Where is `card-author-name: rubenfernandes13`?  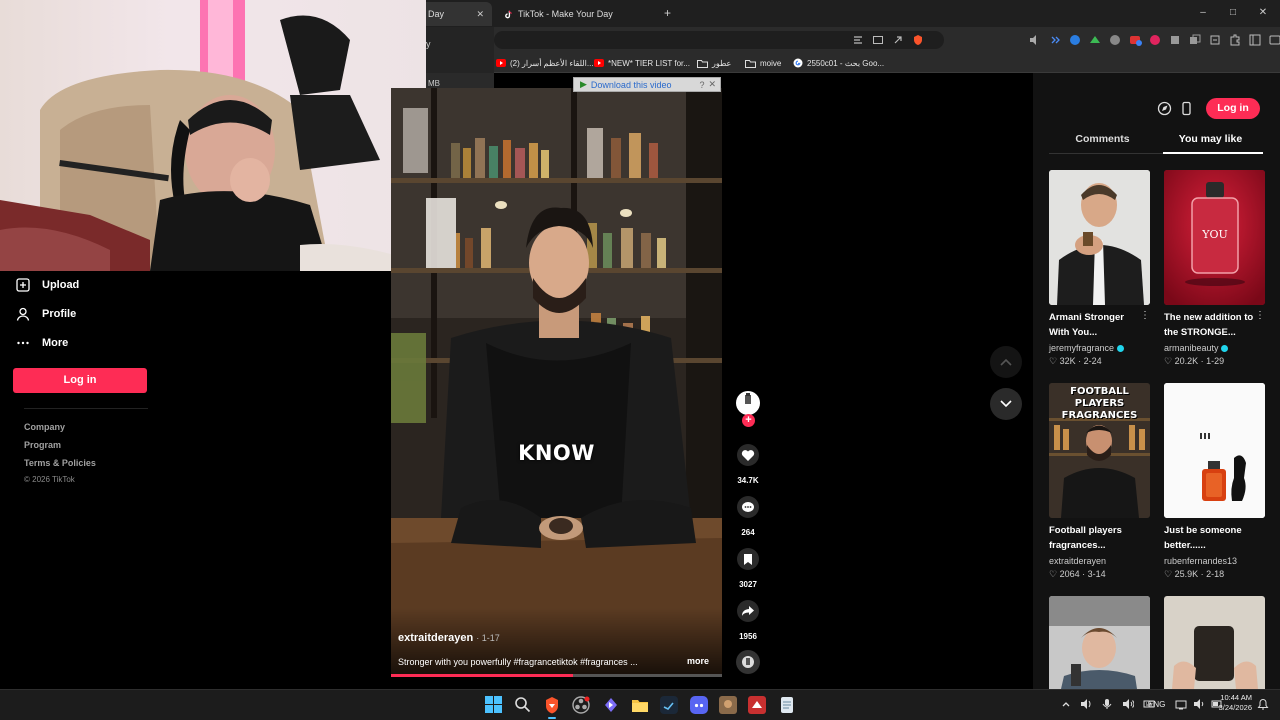 card-author-name: rubenfernandes13 is located at coordinates (1200, 561).